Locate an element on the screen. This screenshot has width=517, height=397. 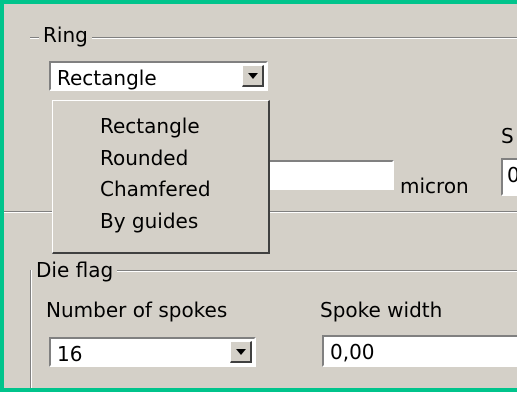
spoke-width-field: 0,00 is located at coordinates (419, 351).